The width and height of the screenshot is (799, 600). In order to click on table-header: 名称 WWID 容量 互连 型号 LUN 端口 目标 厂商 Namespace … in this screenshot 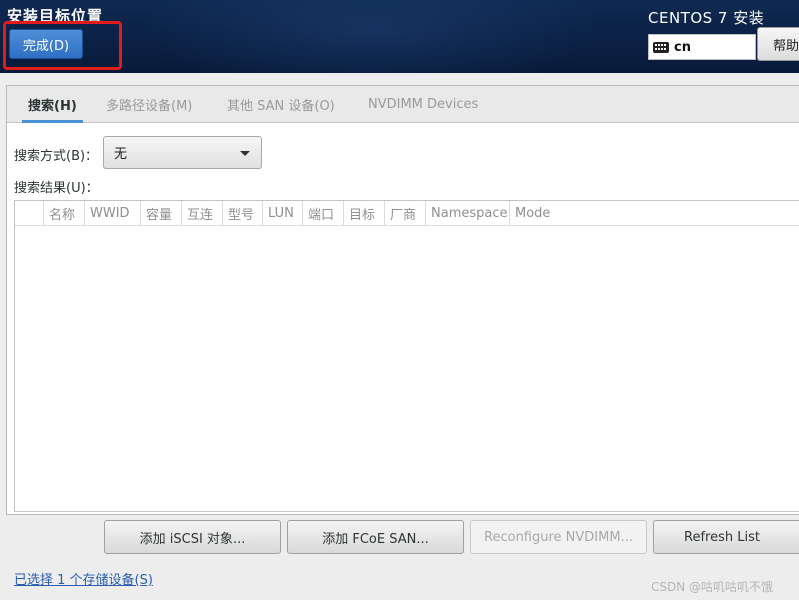, I will do `click(407, 213)`.